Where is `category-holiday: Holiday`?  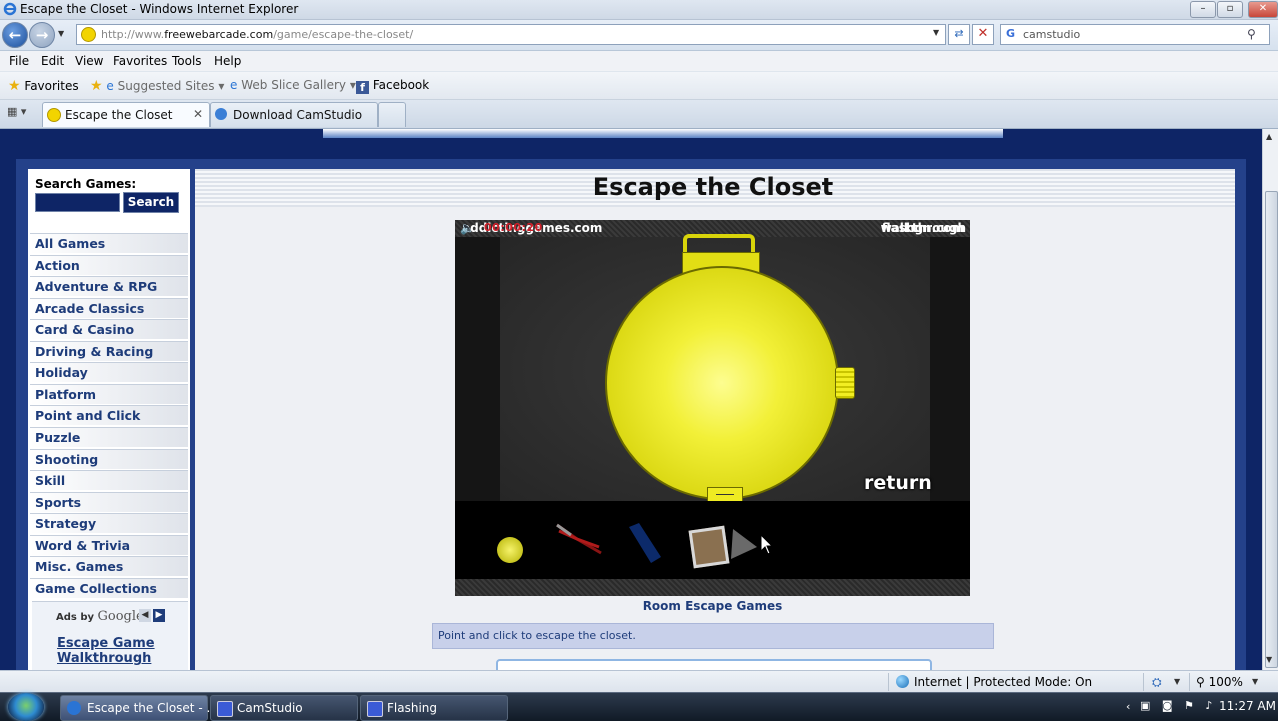 category-holiday: Holiday is located at coordinates (109, 372).